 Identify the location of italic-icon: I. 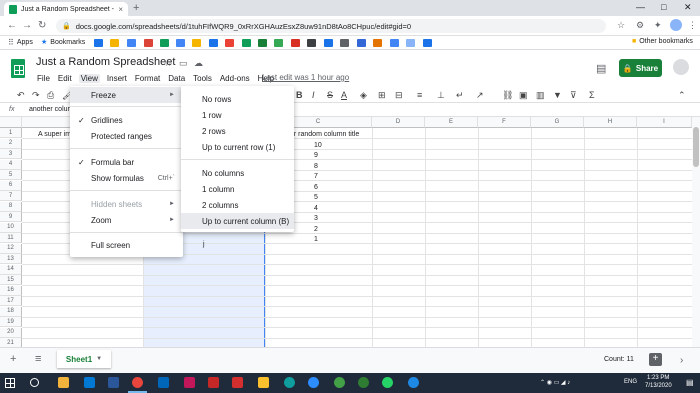
(313, 95).